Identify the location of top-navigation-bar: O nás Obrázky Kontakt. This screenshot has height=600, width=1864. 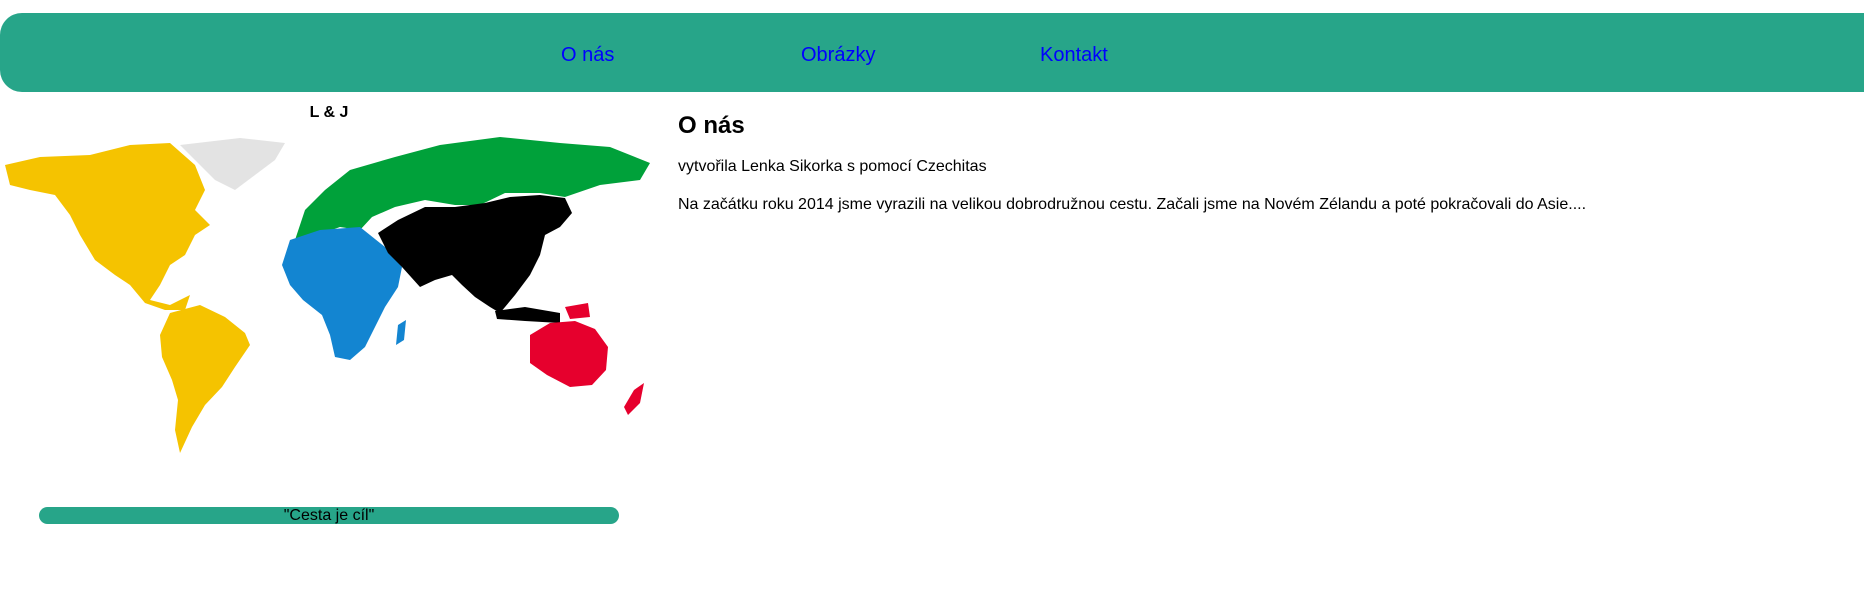
(932, 52).